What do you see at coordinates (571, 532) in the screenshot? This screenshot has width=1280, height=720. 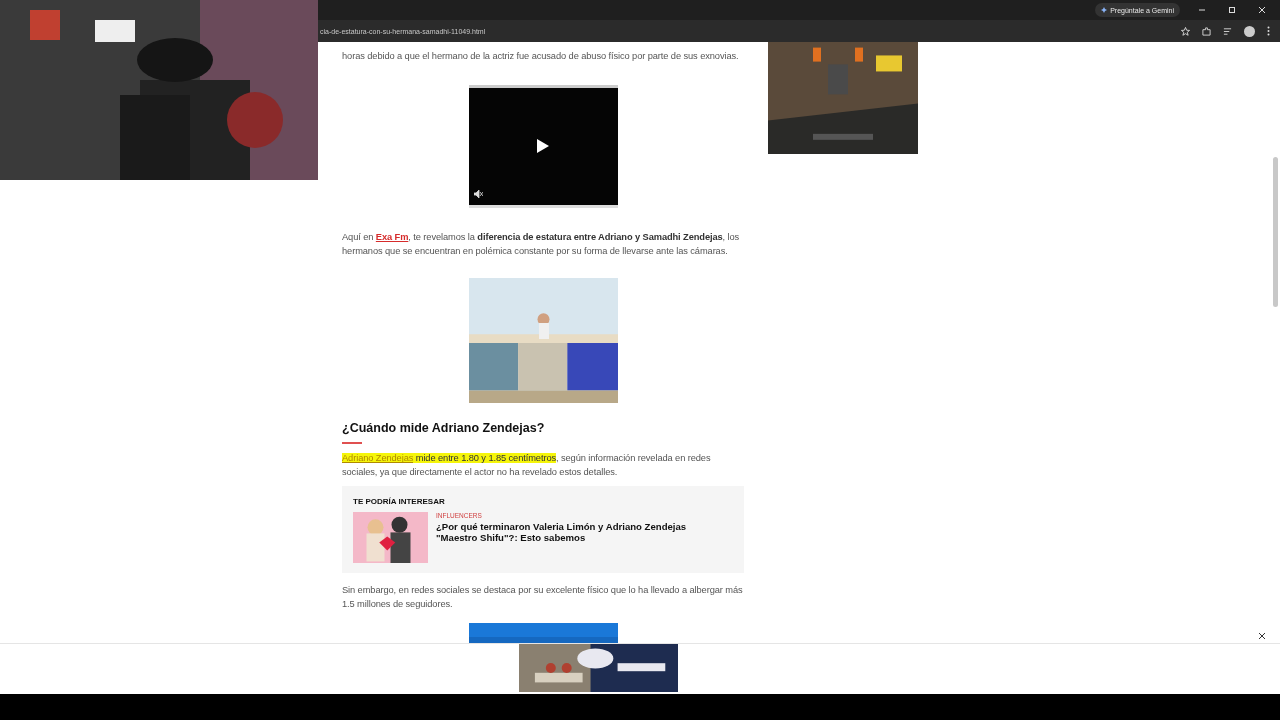 I see `related-title: ¿Por qué terminaron Valeria Limón y Adriano Zendejas "Maestro Shifu"?: Esto sabemos` at bounding box center [571, 532].